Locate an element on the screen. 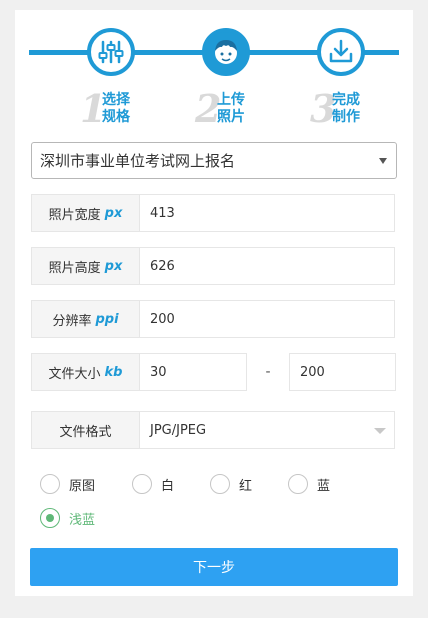  label-text: 照片宽度 is located at coordinates (74, 215).